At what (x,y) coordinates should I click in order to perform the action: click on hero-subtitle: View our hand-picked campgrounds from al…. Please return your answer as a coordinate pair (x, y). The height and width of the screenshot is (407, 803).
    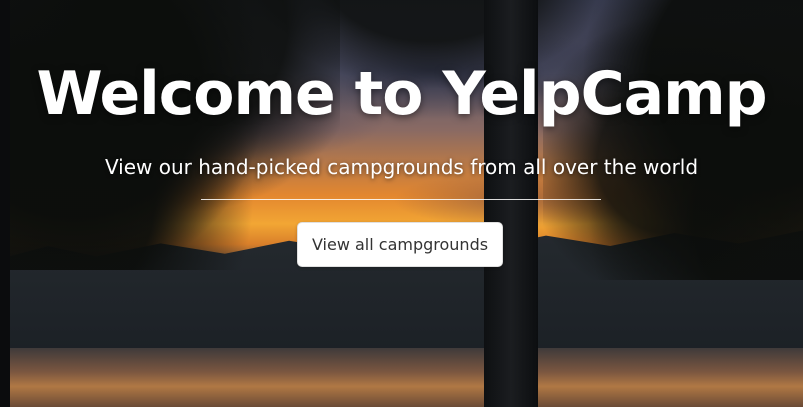
    Looking at the image, I should click on (401, 167).